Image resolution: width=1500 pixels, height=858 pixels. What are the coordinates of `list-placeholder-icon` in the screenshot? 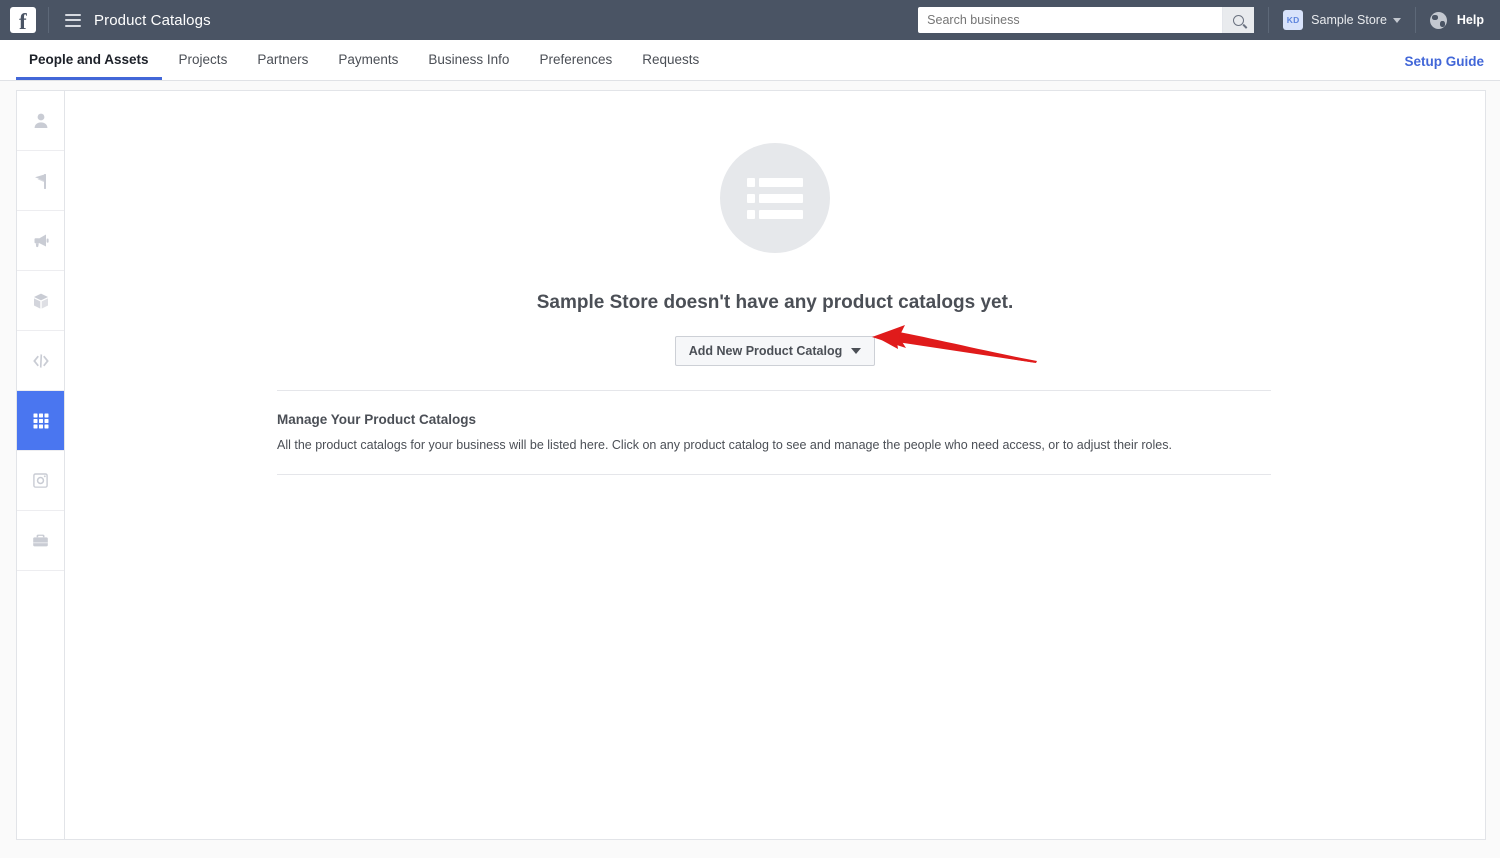 It's located at (775, 198).